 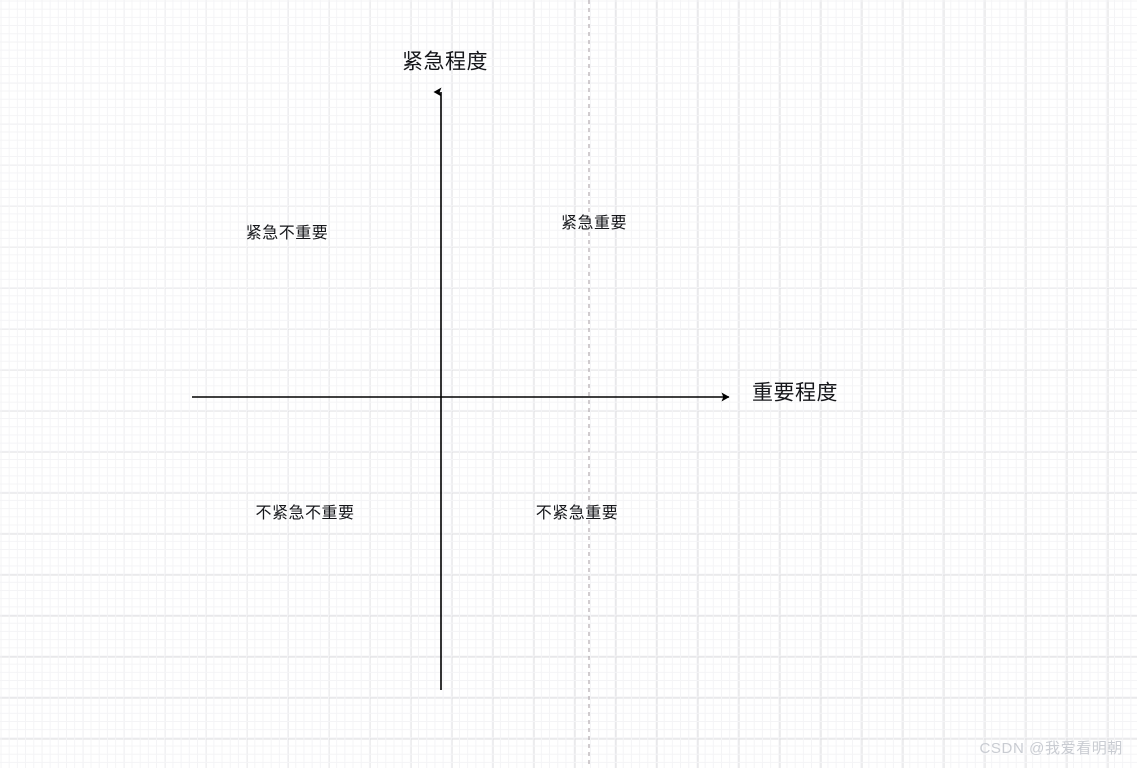 What do you see at coordinates (445, 62) in the screenshot?
I see `y-axis-title: 紧急程度` at bounding box center [445, 62].